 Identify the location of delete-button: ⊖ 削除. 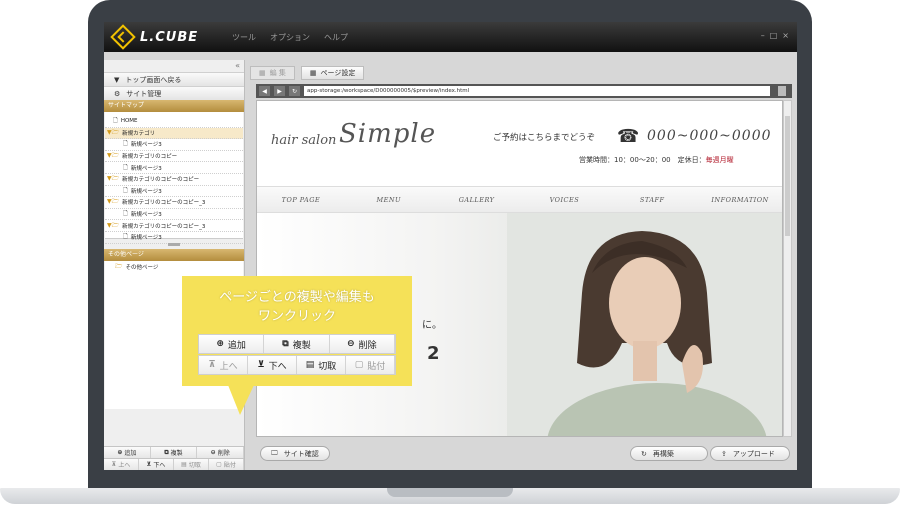
(221, 452).